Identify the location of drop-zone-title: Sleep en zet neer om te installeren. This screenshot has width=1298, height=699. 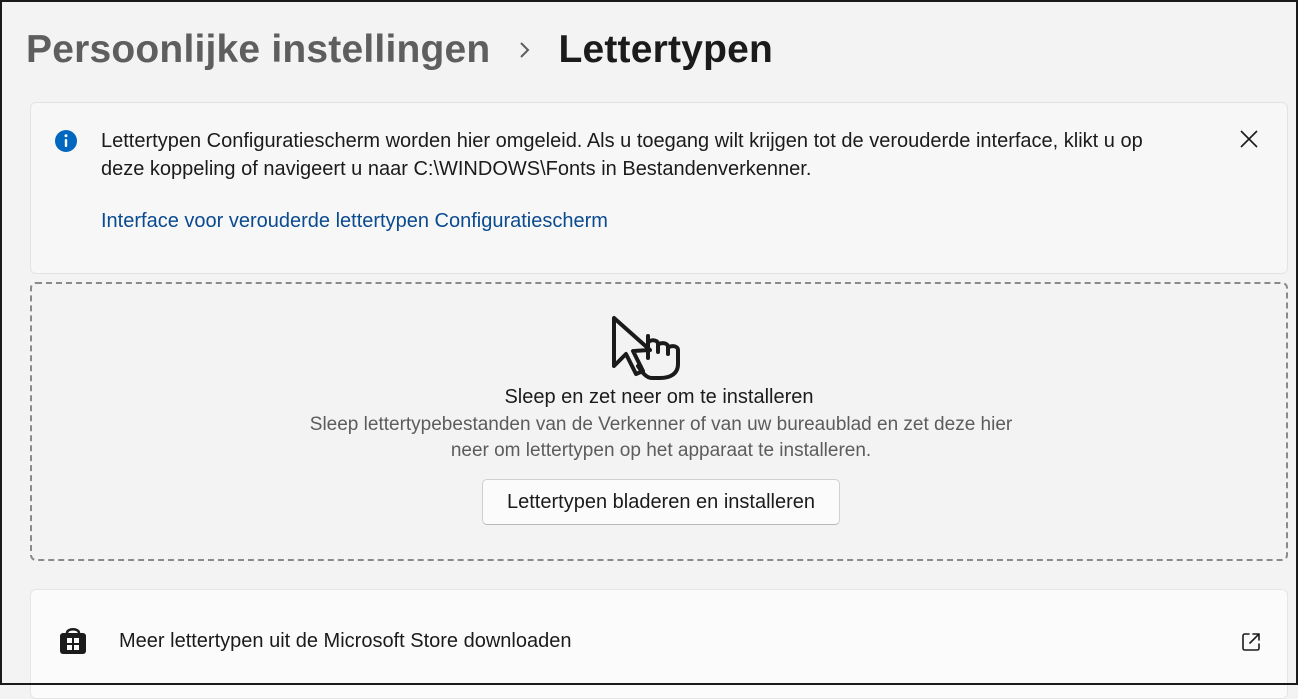
(659, 397).